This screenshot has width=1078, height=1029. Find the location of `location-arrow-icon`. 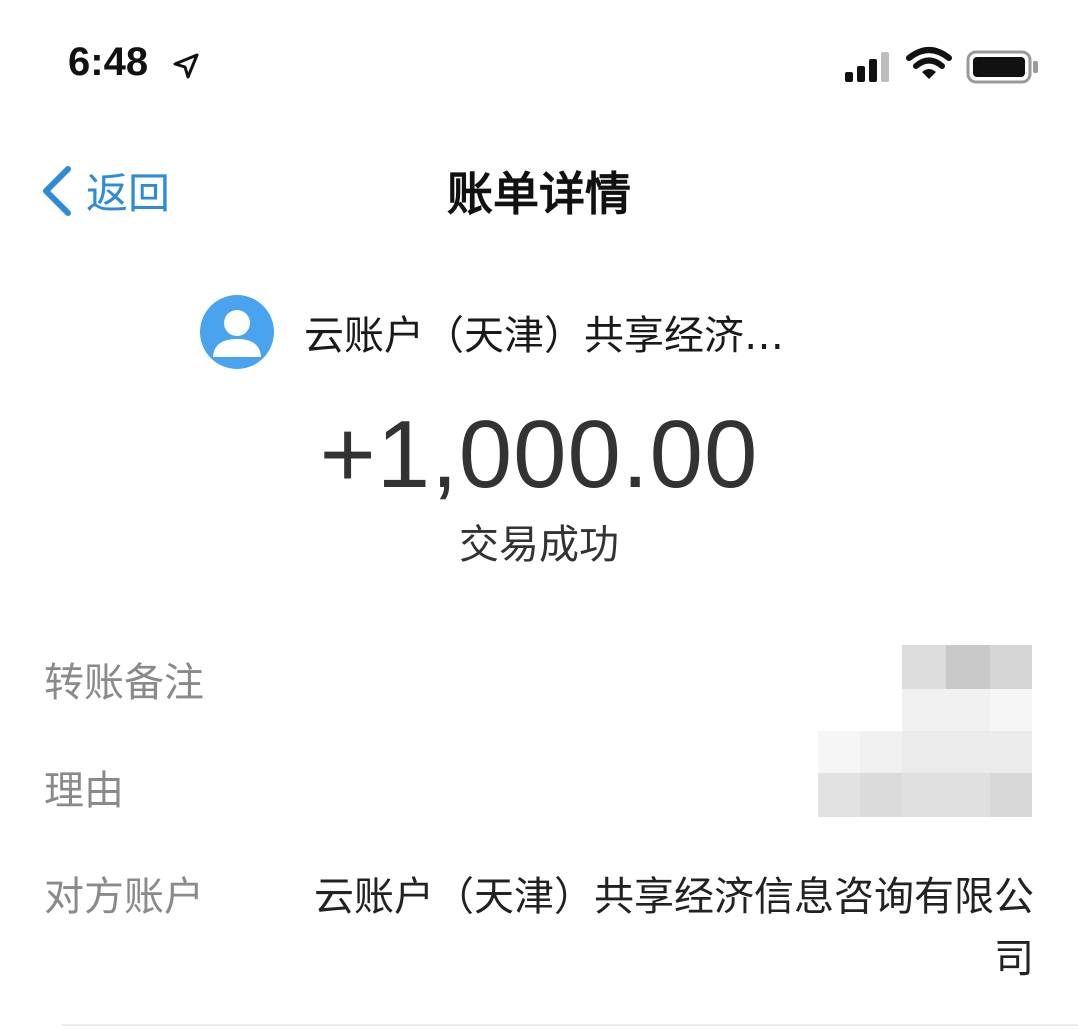

location-arrow-icon is located at coordinates (186, 66).